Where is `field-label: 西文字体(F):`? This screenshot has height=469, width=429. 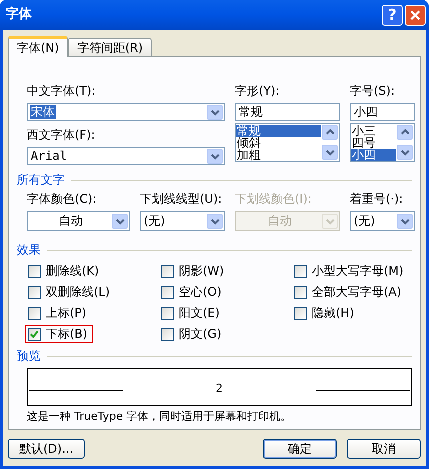 field-label: 西文字体(F): is located at coordinates (61, 135).